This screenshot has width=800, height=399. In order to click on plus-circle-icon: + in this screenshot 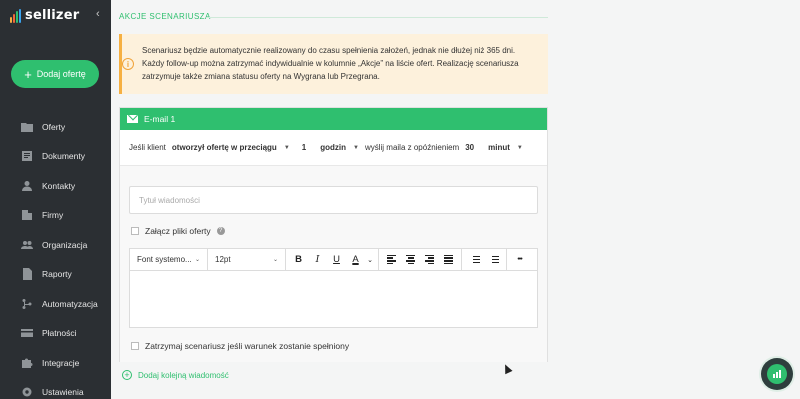, I will do `click(127, 375)`.